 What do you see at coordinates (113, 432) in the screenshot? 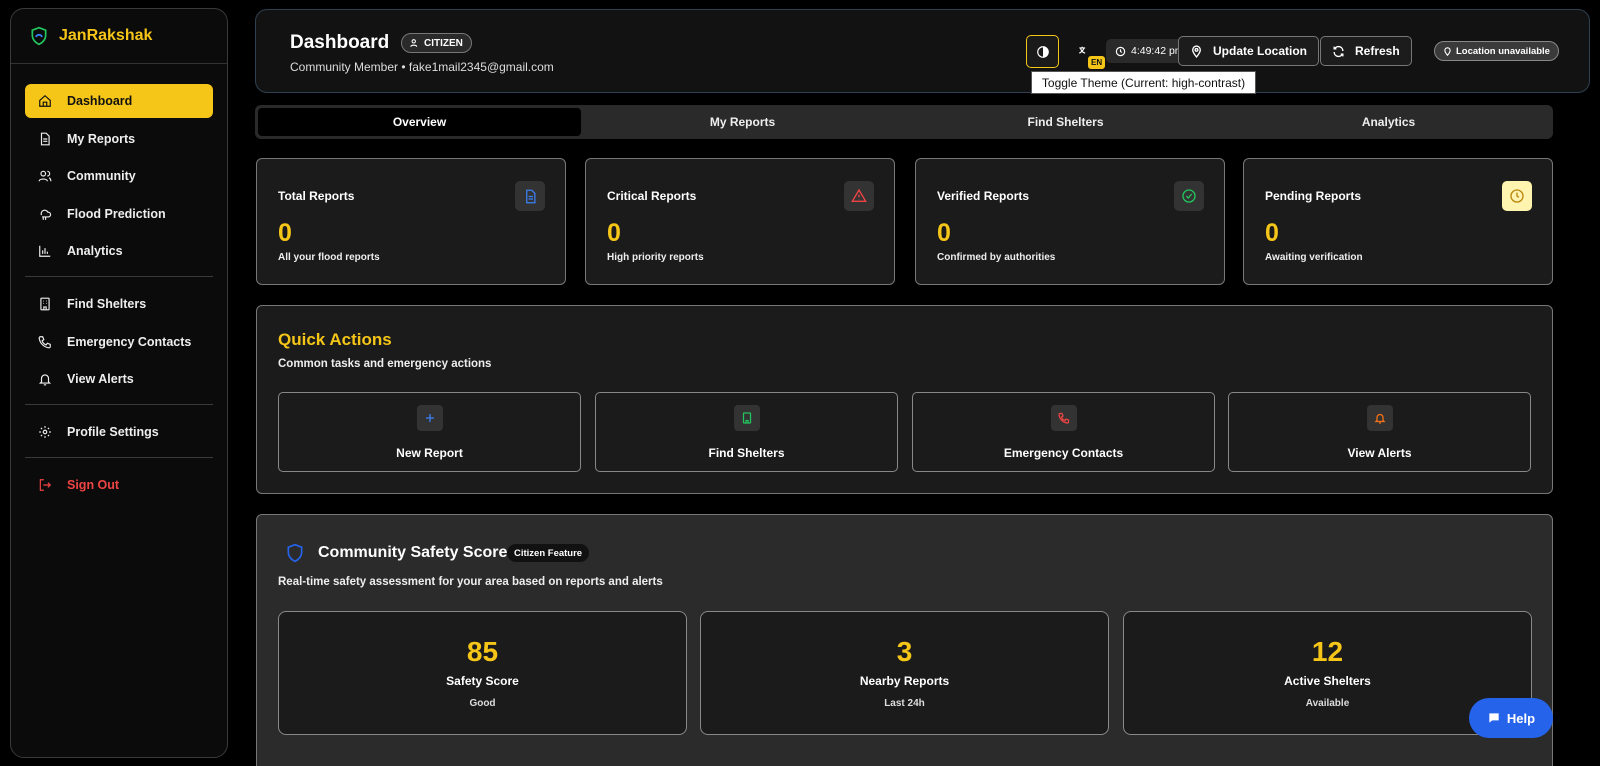
I see `sidebar-item-label: Profile Settings` at bounding box center [113, 432].